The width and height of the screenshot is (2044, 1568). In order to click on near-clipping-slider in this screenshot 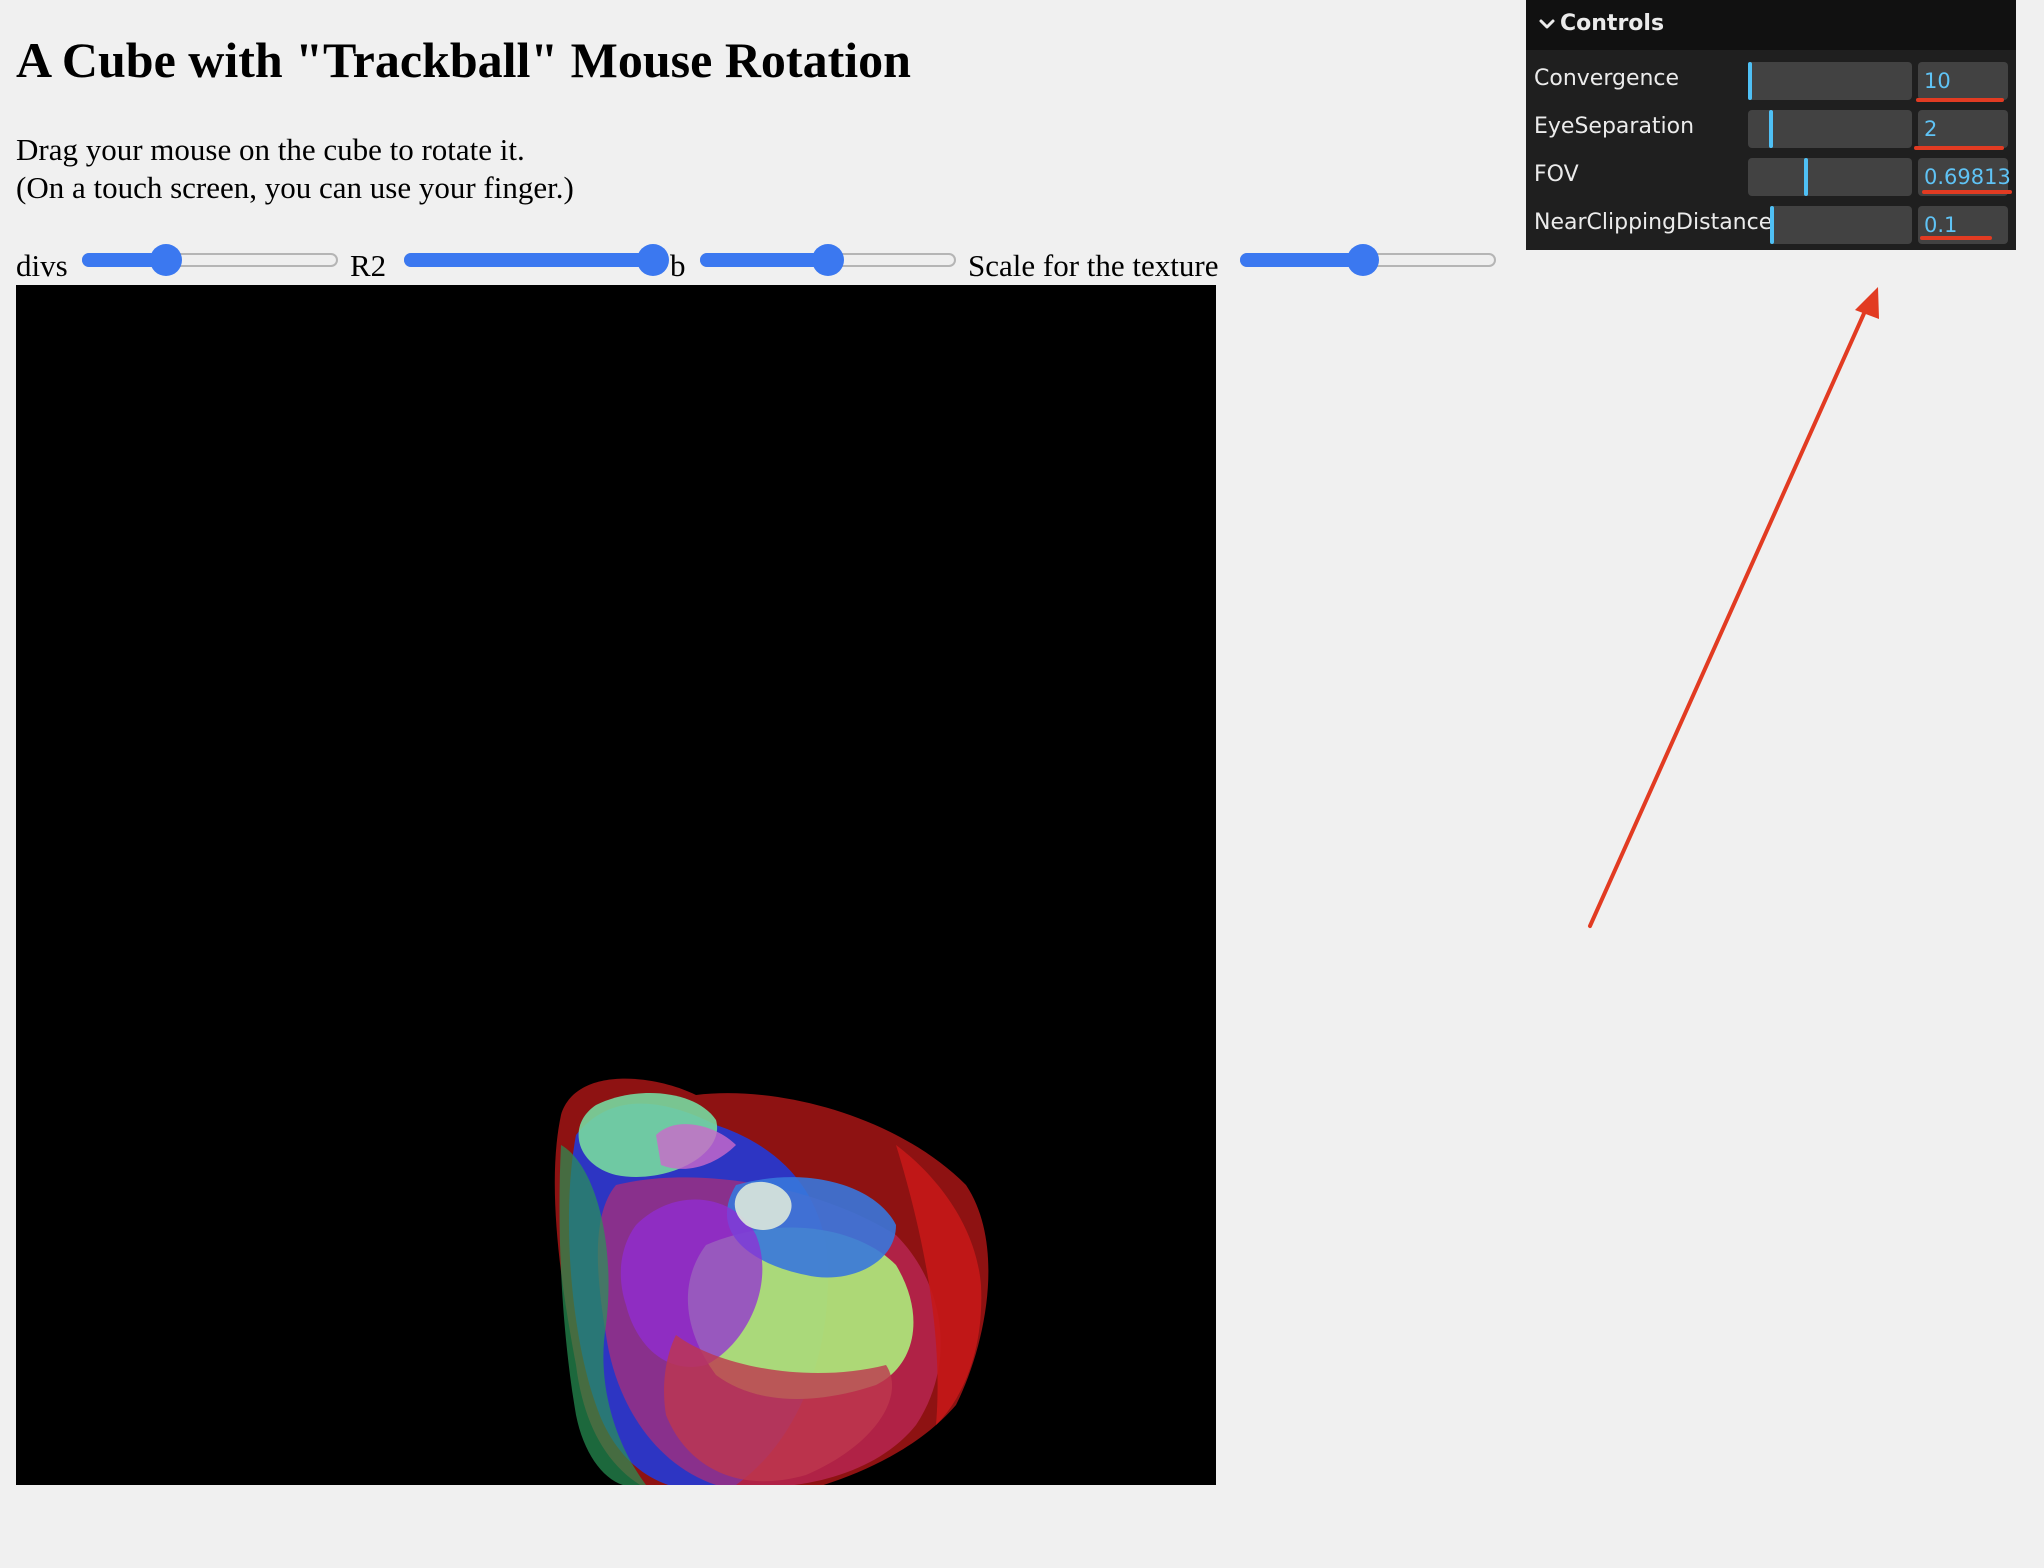, I will do `click(1841, 225)`.